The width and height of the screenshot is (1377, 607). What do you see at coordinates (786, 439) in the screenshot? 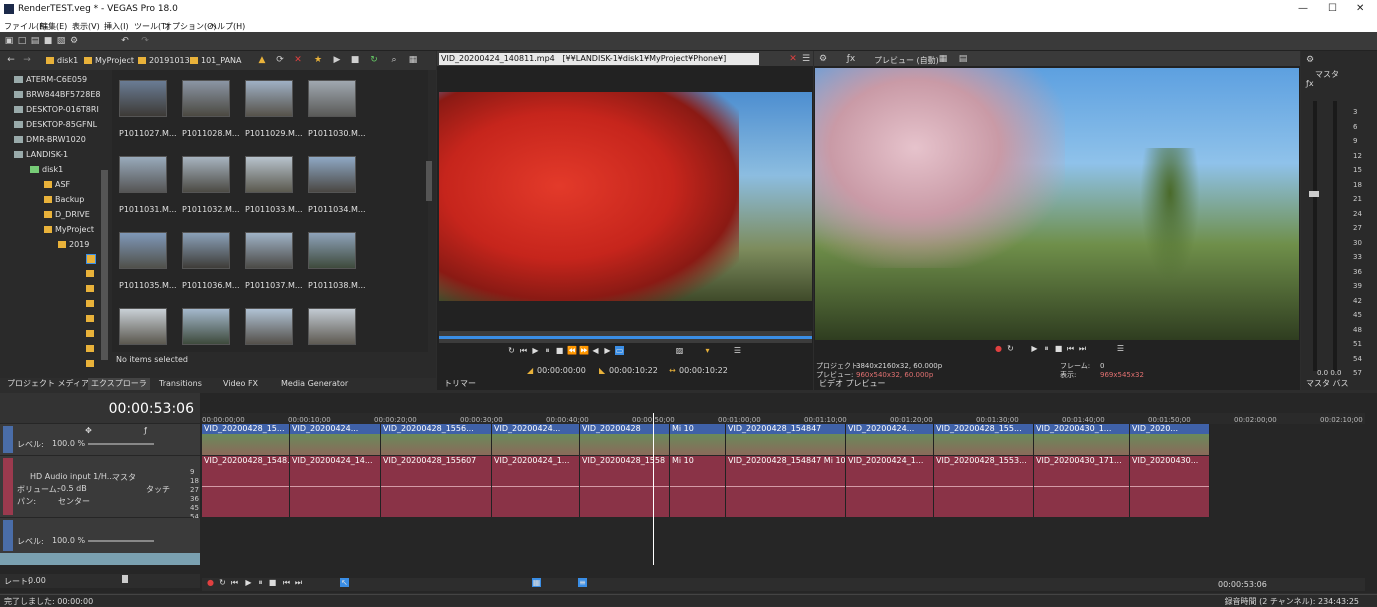
I see `video-clip: VID_20200428_154847` at bounding box center [786, 439].